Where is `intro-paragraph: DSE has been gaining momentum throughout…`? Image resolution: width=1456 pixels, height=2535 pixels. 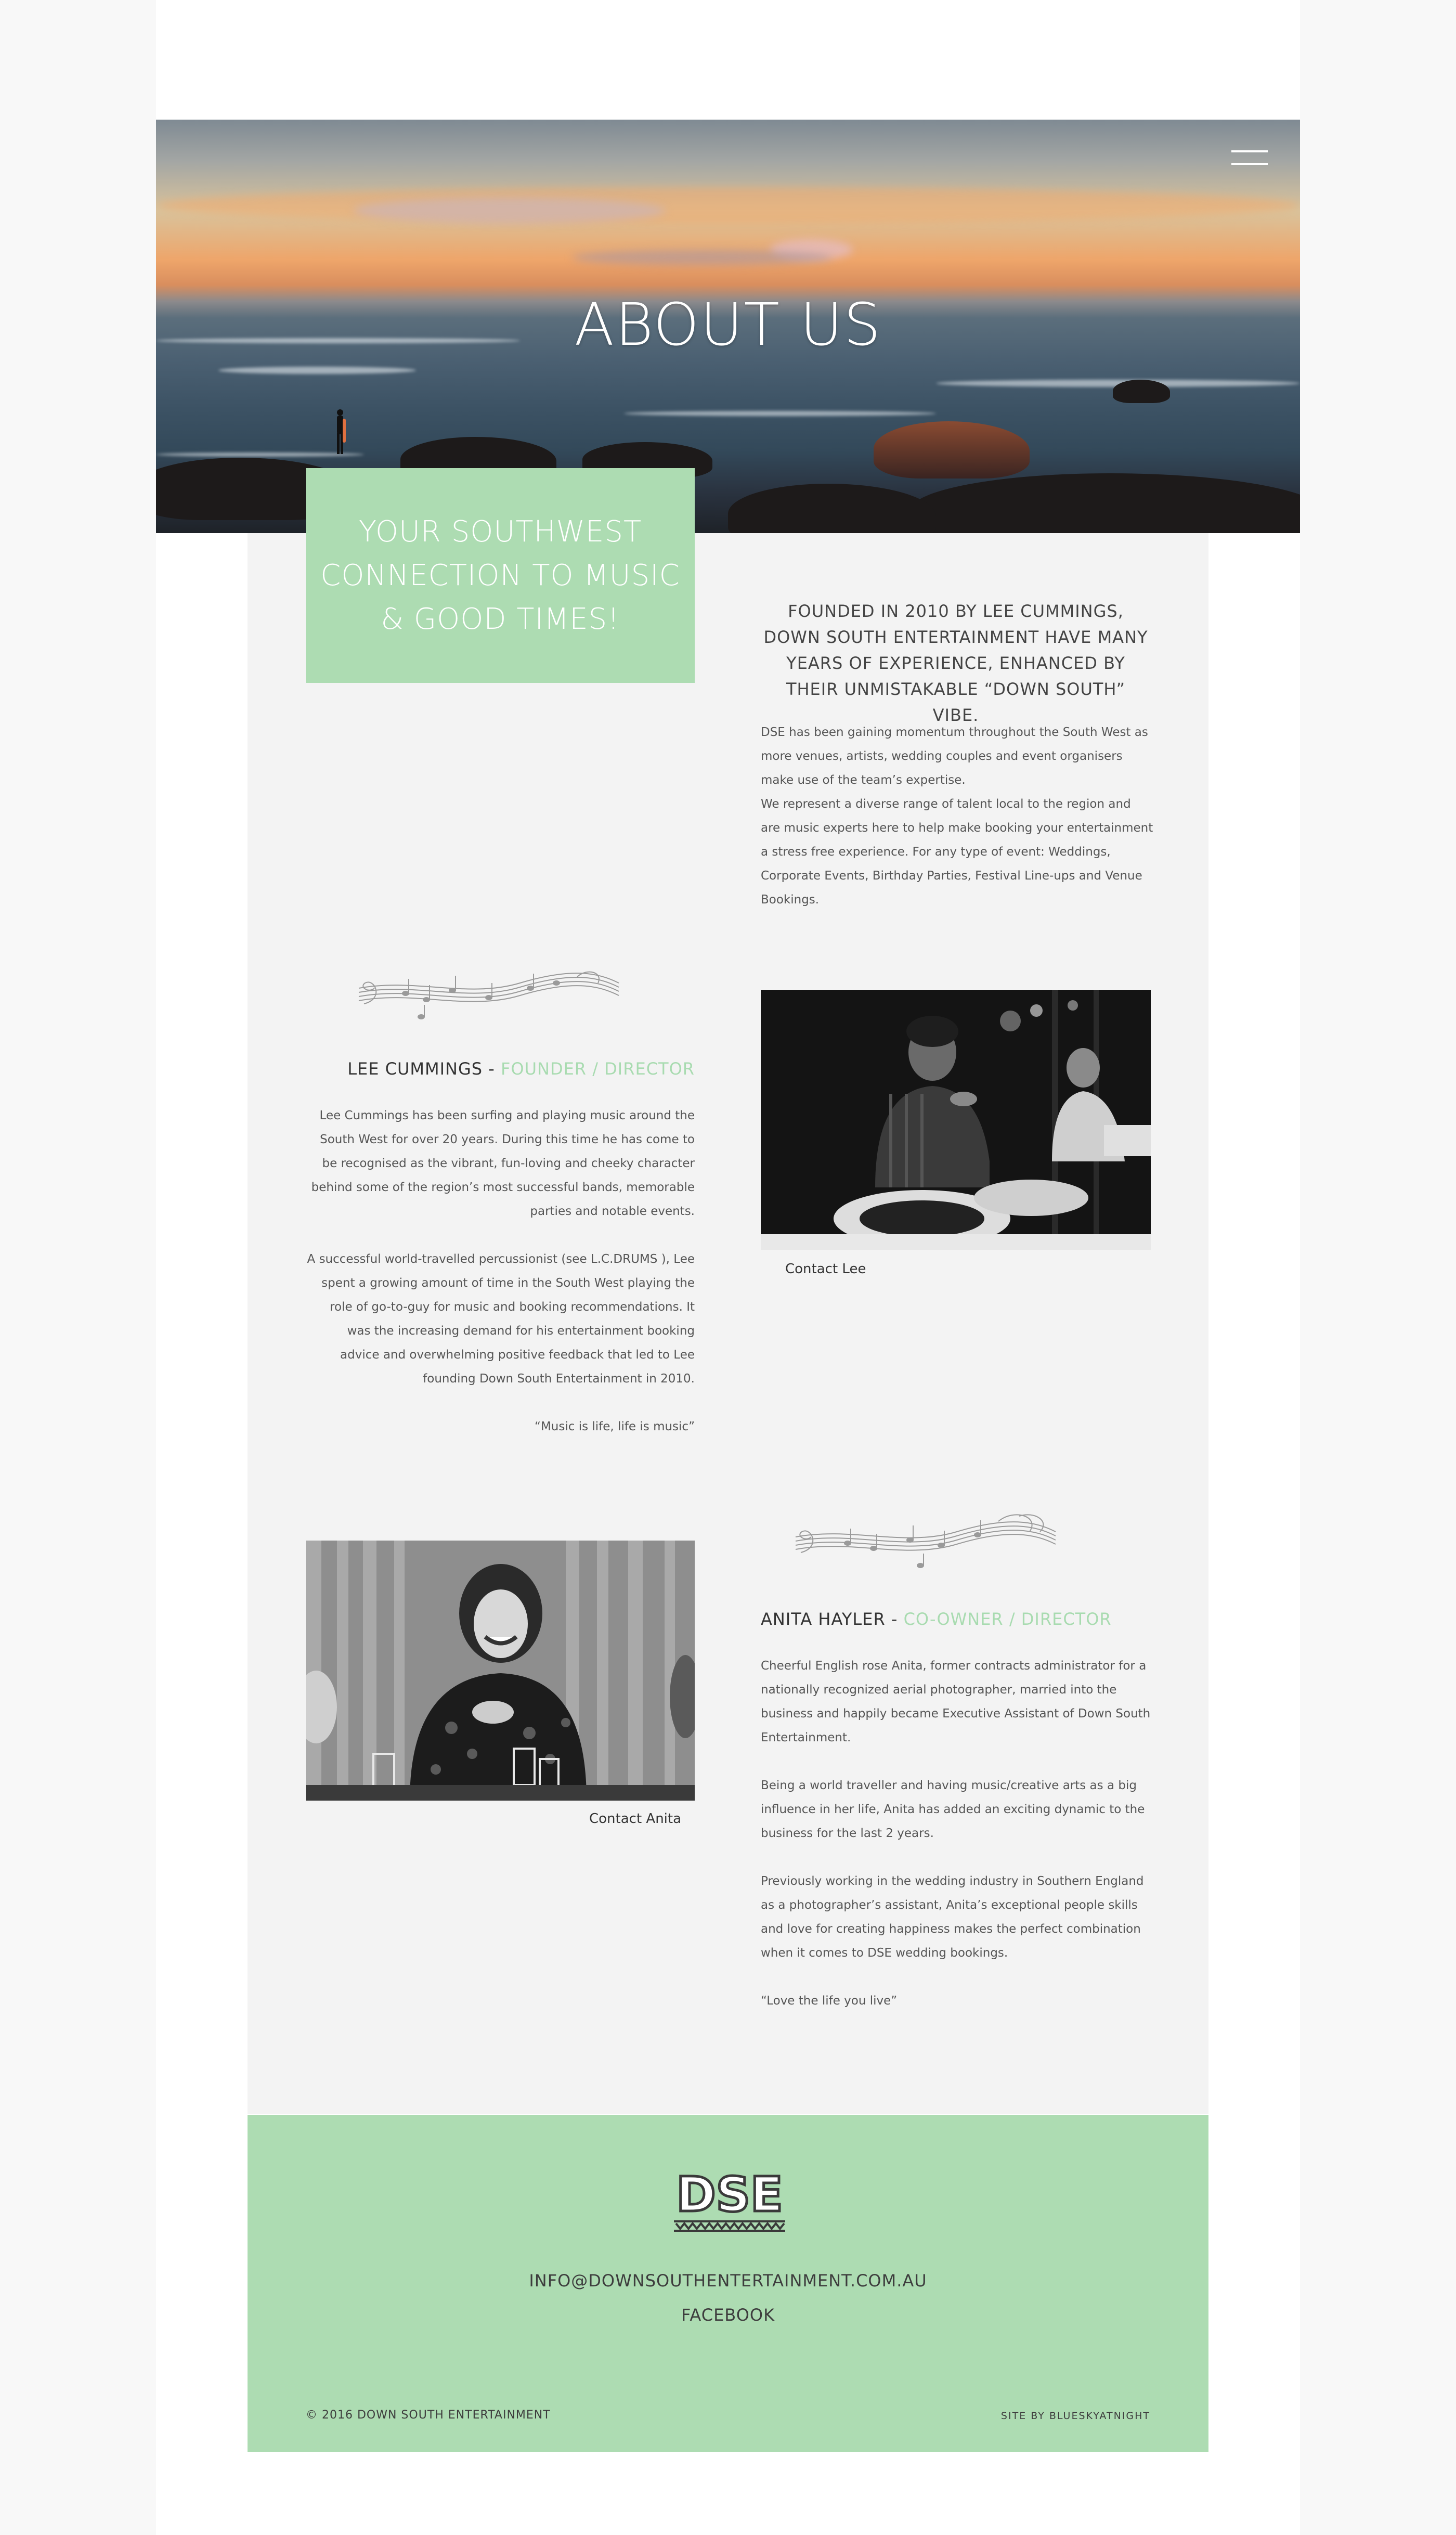
intro-paragraph: DSE has been gaining momentum throughout… is located at coordinates (954, 756).